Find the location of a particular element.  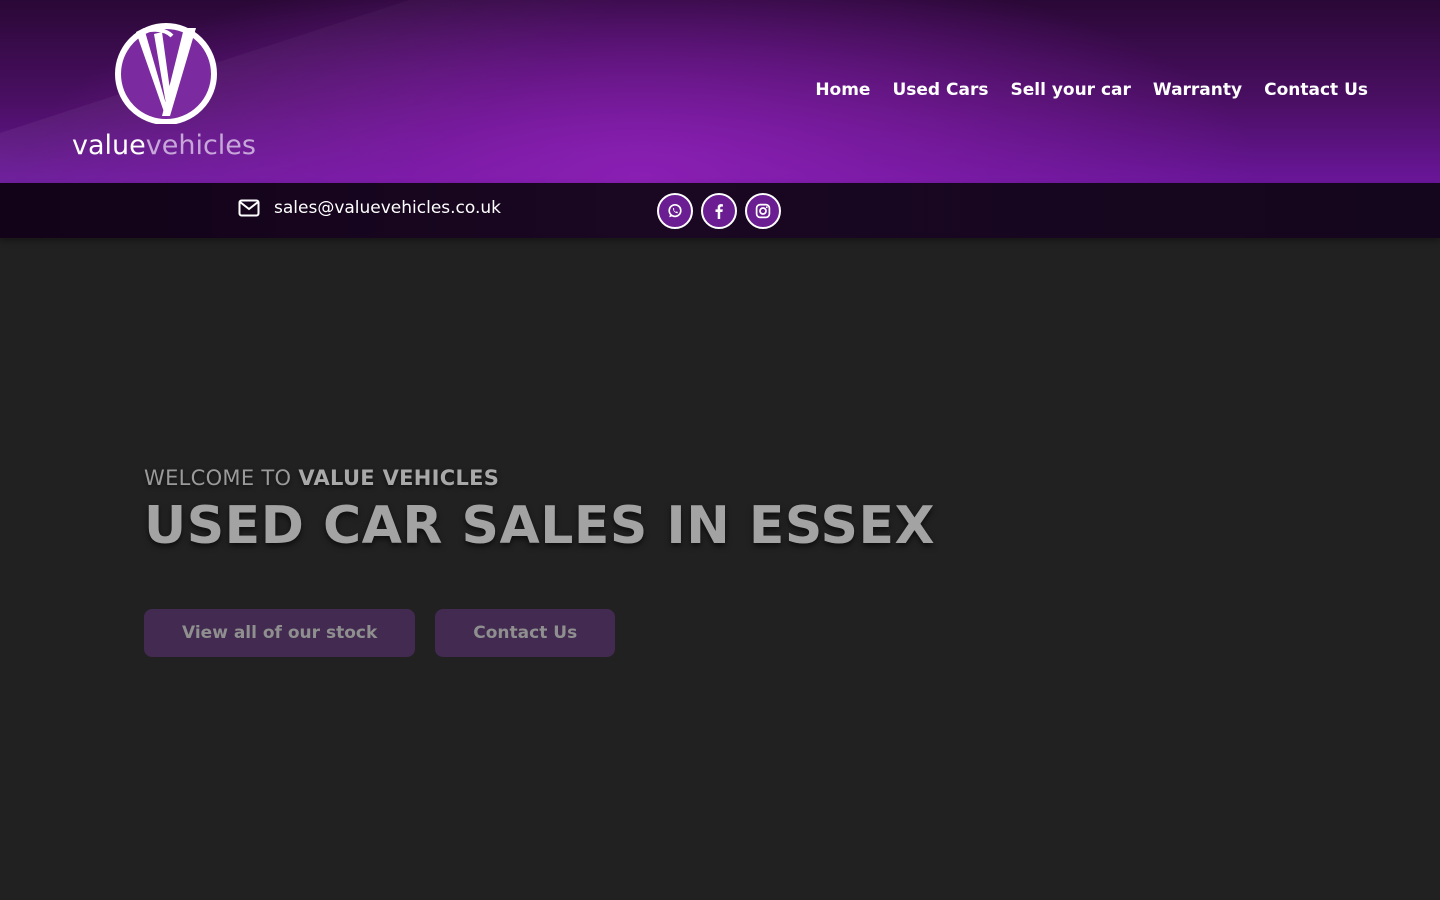

contact-info-bar: sales@valuevehicles.co.uk is located at coordinates (720, 210).